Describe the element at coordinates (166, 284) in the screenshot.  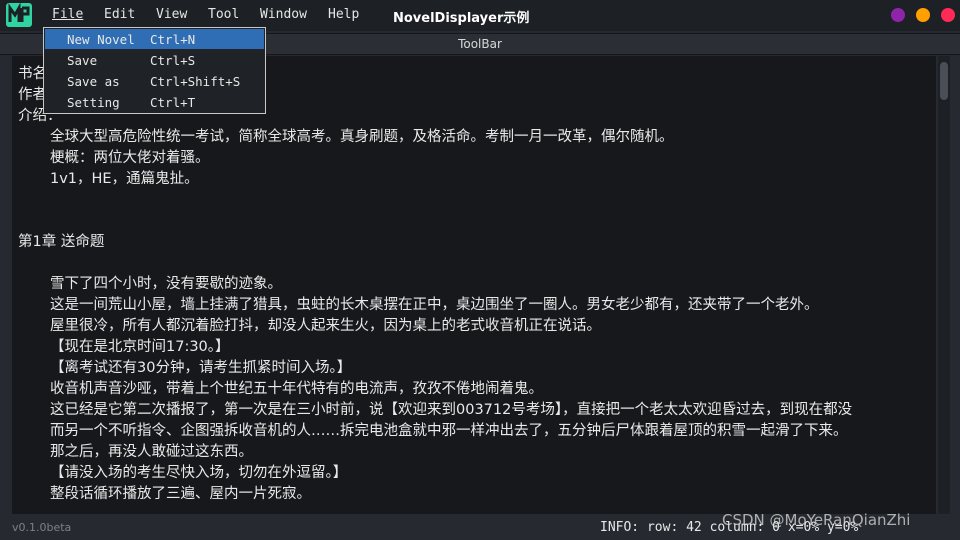
I see `text-line: 雪下了四个小时，没有要歇的迹象。` at that location.